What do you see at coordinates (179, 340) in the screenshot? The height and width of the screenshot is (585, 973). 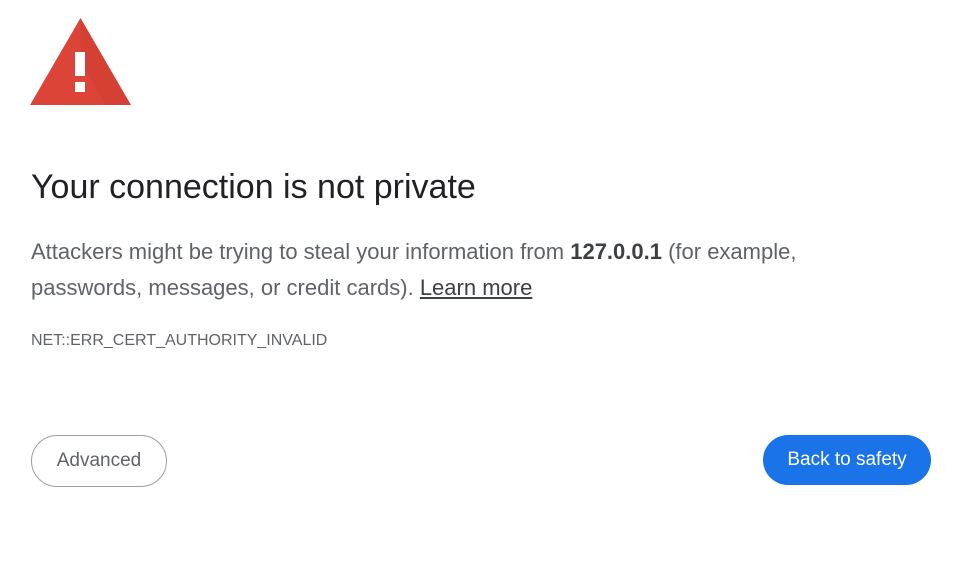 I see `error-code: NET::ERR_CERT_AUTHORITY_INVALID` at bounding box center [179, 340].